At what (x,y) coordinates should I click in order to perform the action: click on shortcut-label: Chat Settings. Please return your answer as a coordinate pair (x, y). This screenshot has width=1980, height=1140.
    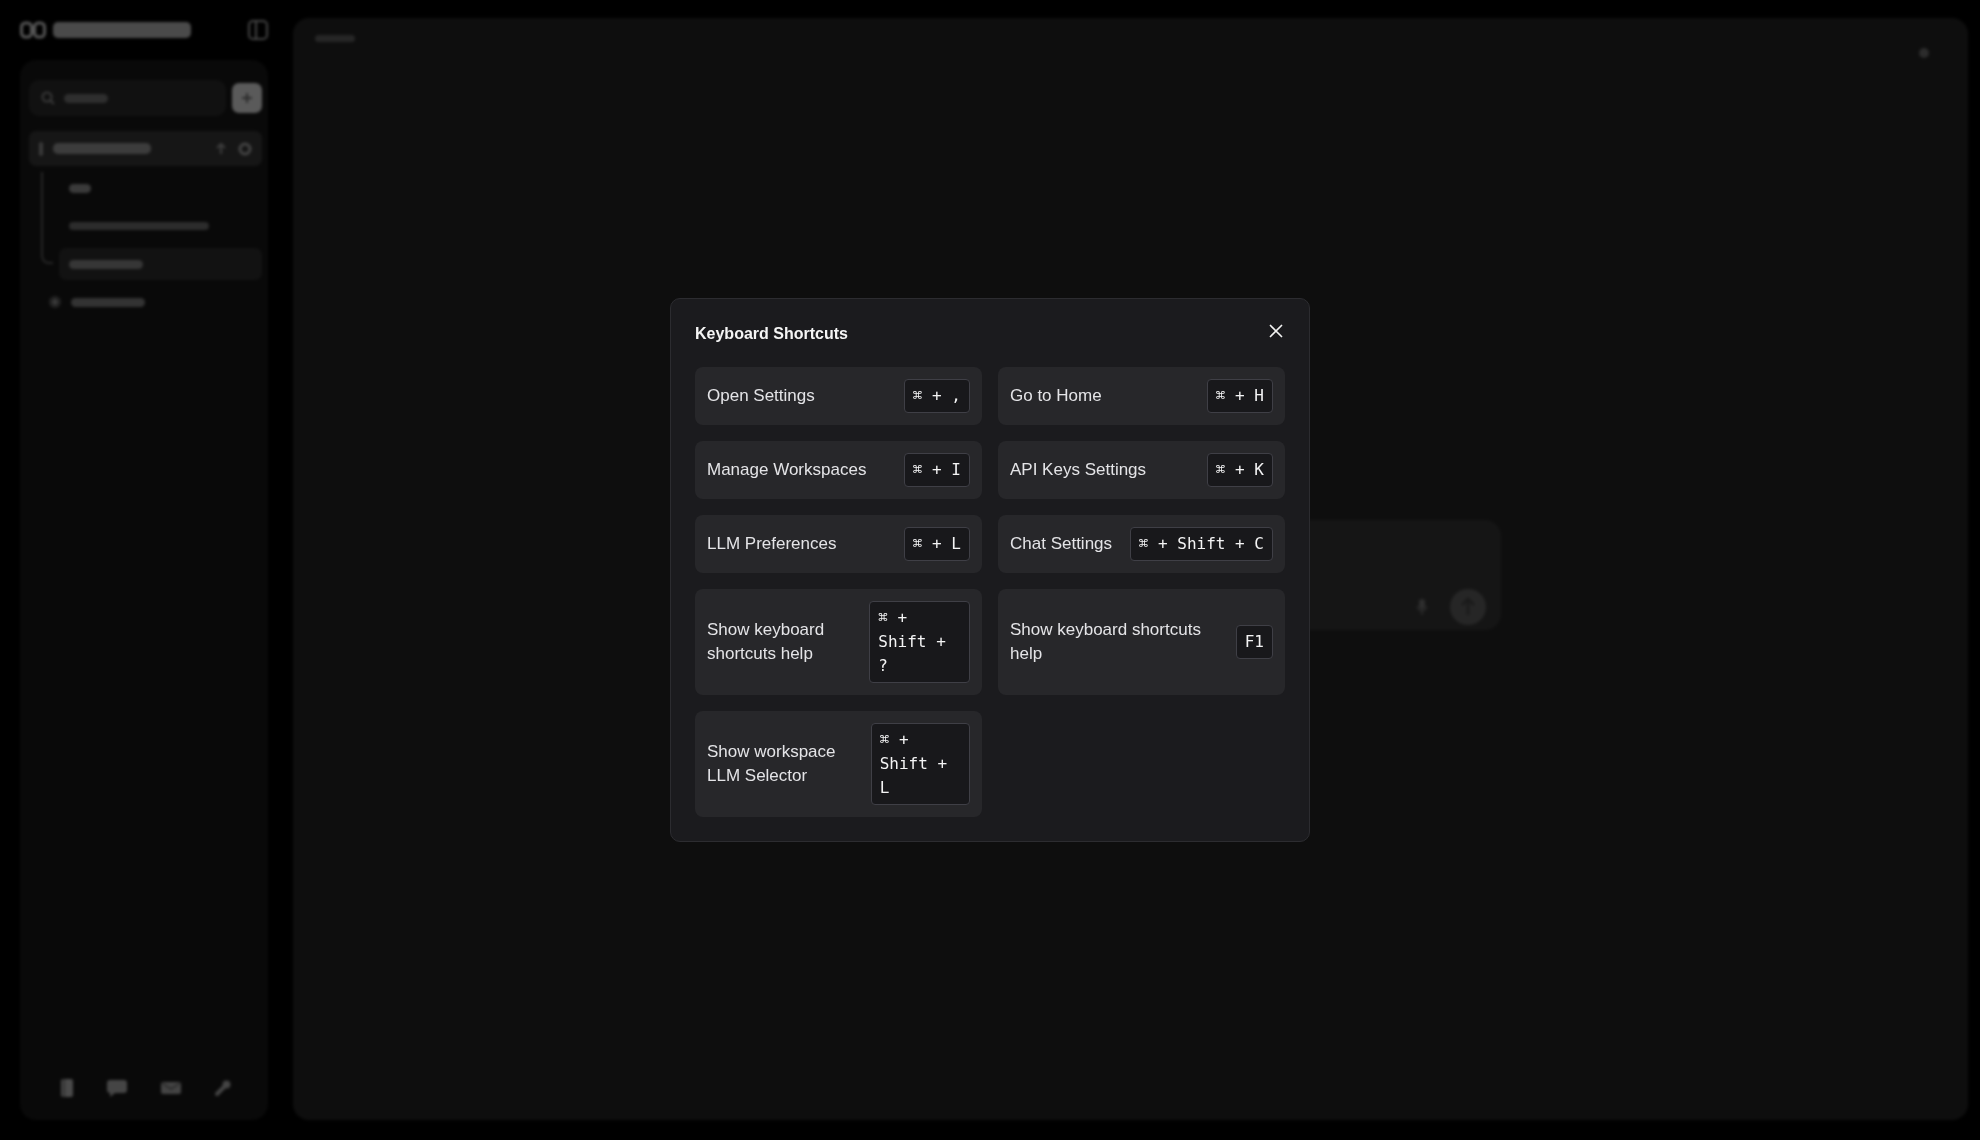
    Looking at the image, I should click on (1061, 544).